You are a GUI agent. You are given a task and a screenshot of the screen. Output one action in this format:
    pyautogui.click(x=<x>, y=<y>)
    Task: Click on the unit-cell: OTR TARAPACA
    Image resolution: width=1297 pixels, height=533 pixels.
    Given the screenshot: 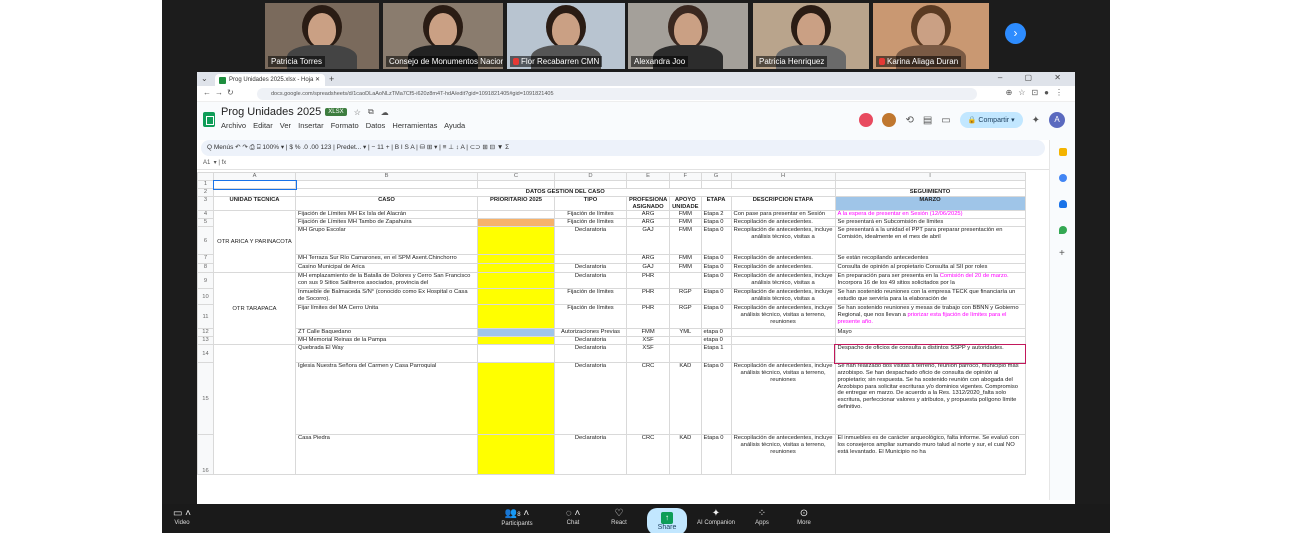 What is the action you would take?
    pyautogui.click(x=254, y=309)
    